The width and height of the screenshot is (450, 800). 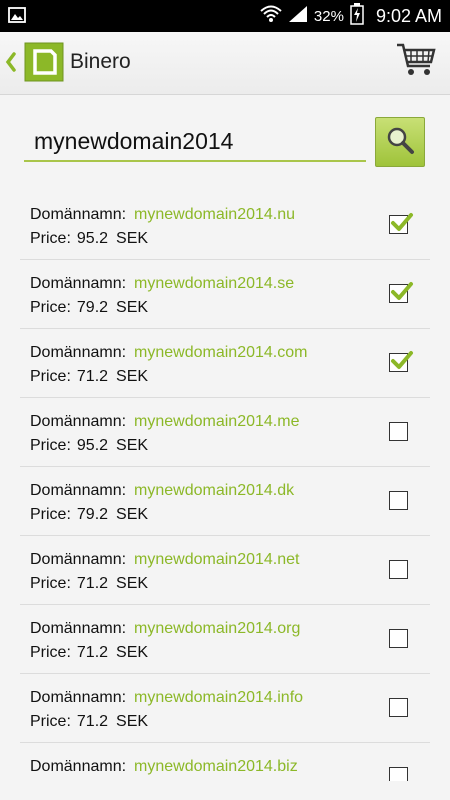 I want to click on domain-line: Domännamn: mynewdomain2014.nu, so click(x=162, y=215).